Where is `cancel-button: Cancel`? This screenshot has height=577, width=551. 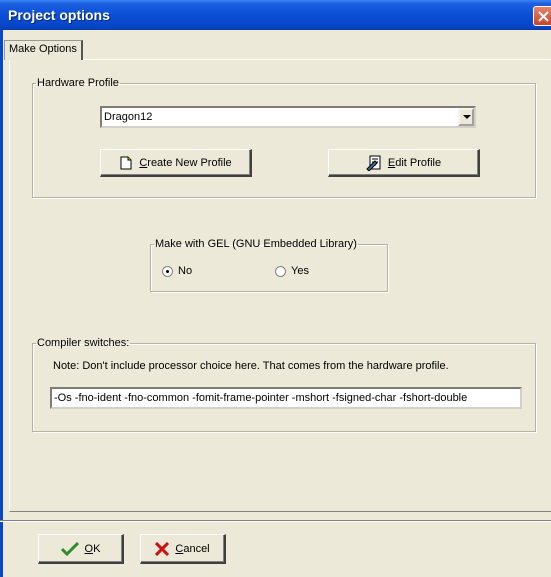 cancel-button: Cancel is located at coordinates (183, 549).